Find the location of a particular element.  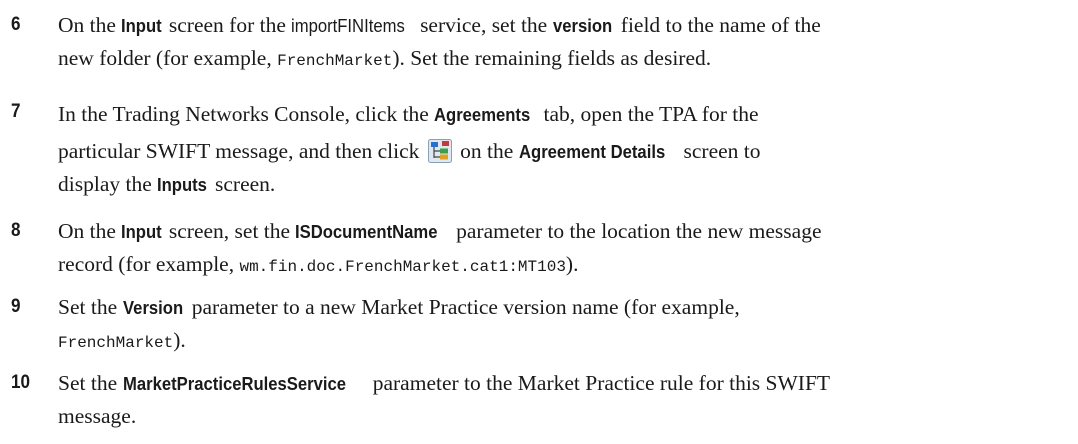

ui-term-inputs: Inputs is located at coordinates (182, 184).